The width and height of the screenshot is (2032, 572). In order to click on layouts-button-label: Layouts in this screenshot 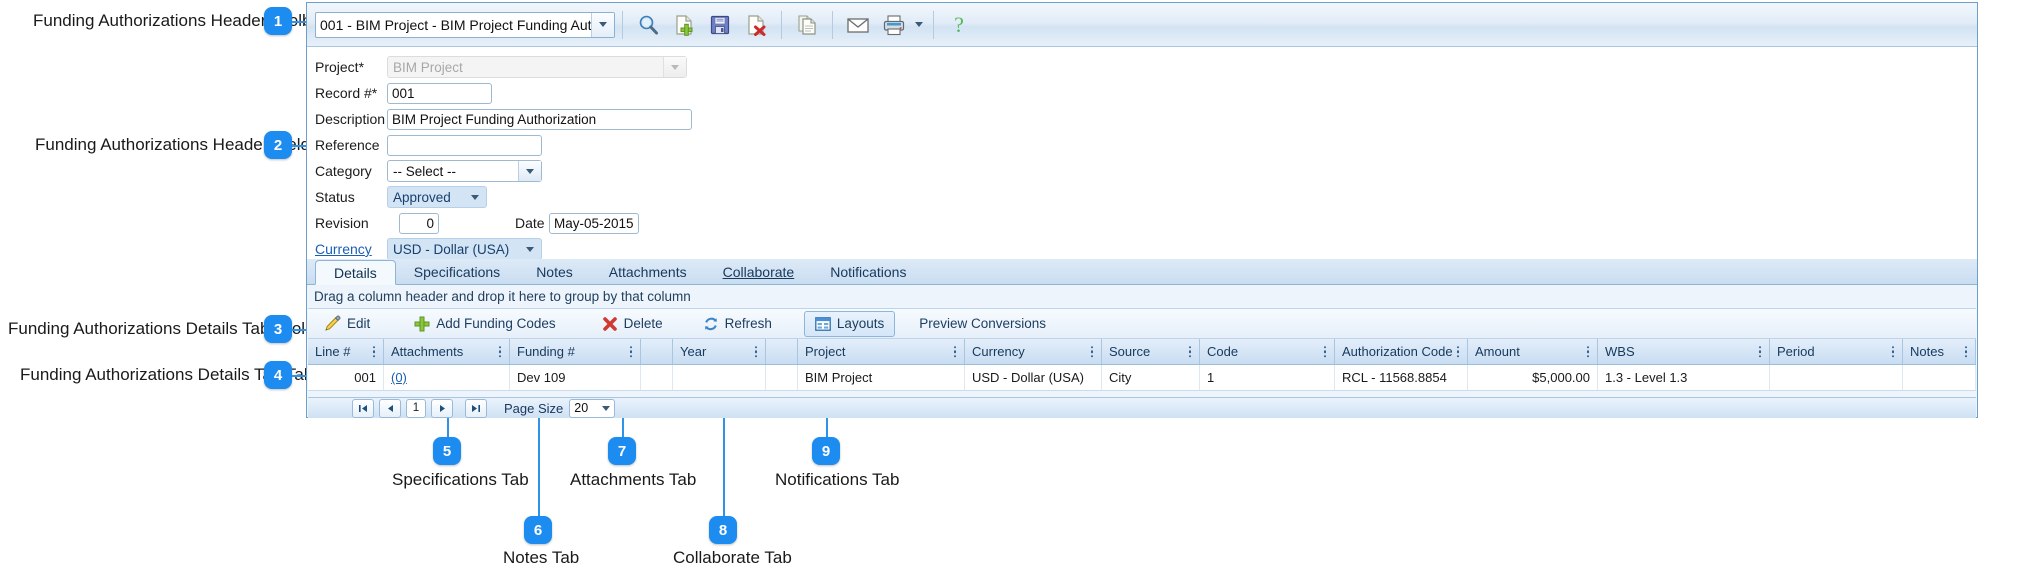, I will do `click(860, 323)`.